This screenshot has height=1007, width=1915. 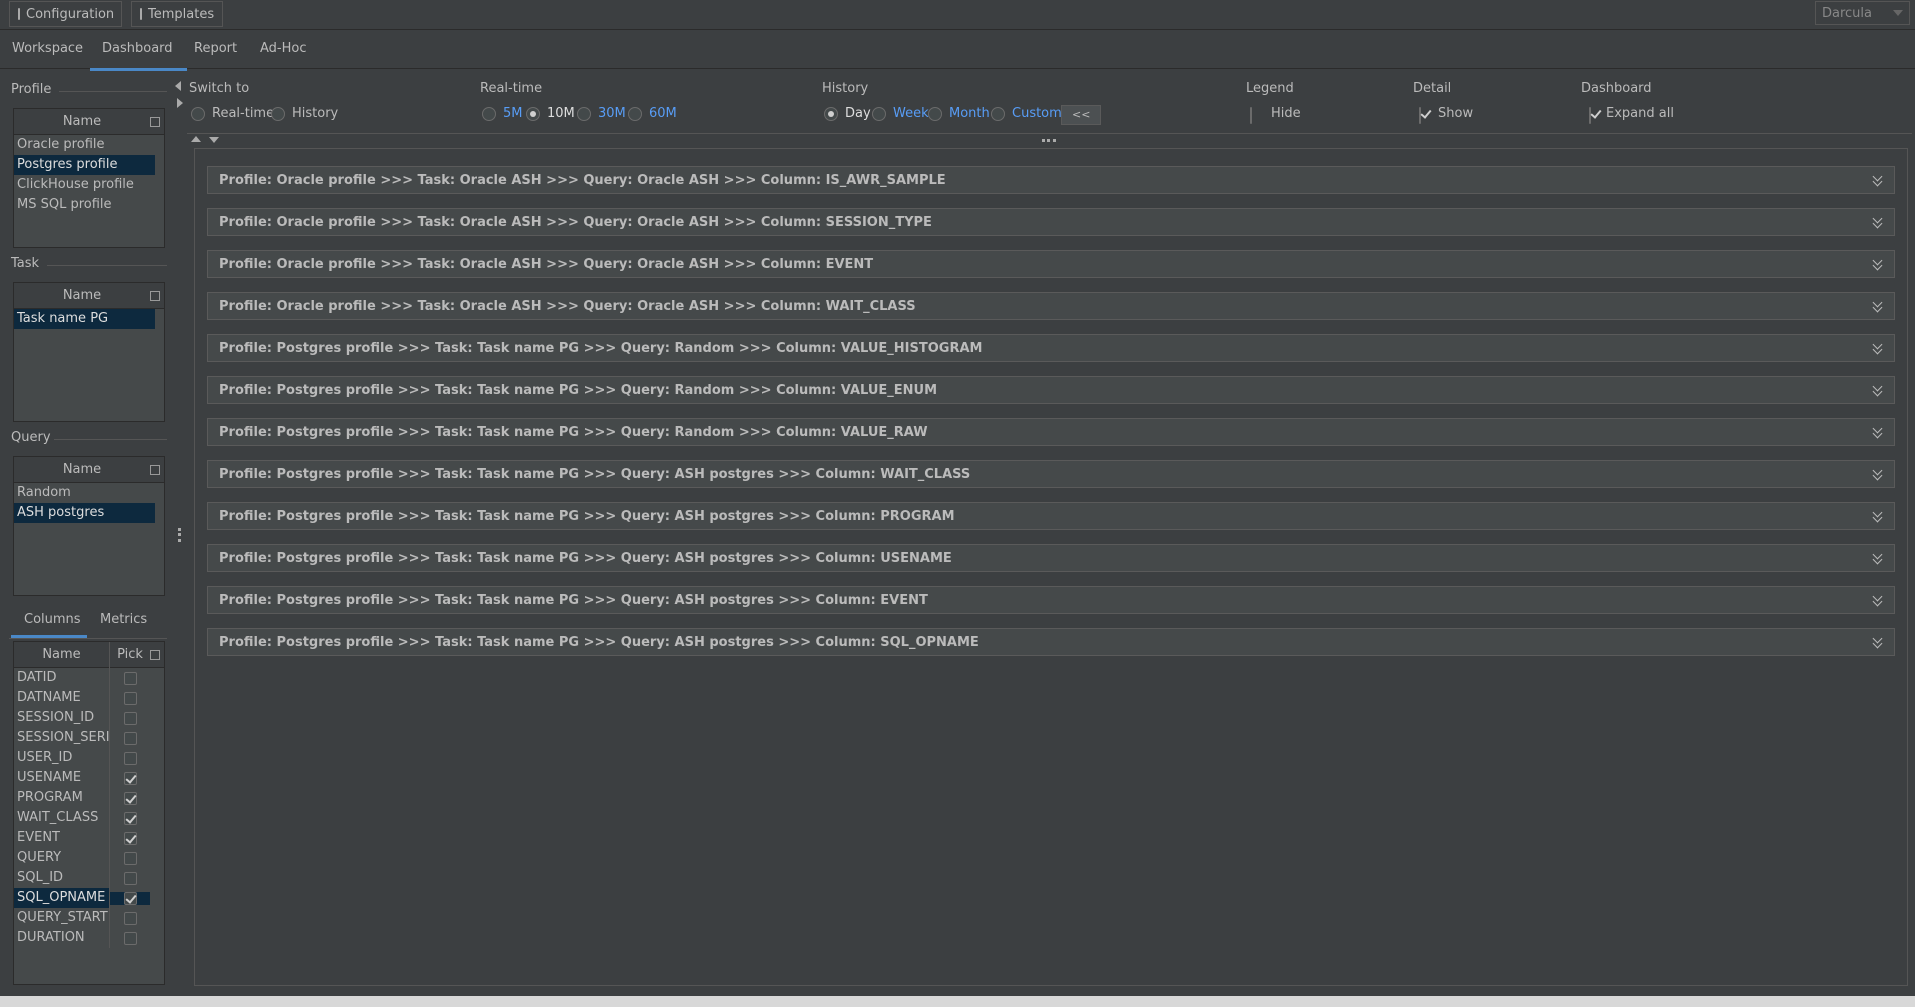 I want to click on table-row: PROGRAM, so click(x=89, y=798).